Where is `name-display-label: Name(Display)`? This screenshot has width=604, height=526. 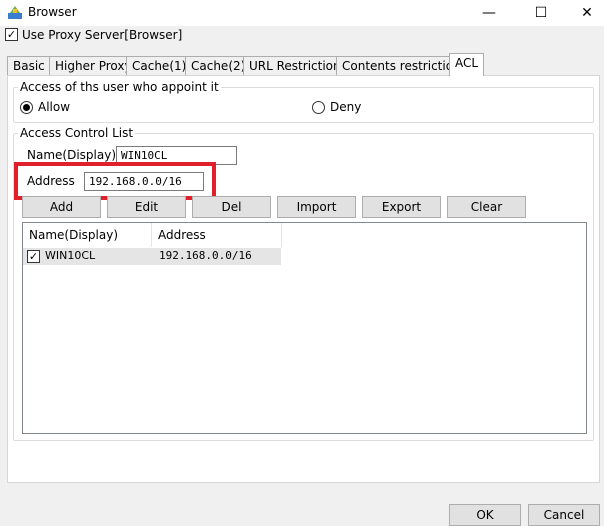
name-display-label: Name(Display) is located at coordinates (71, 155).